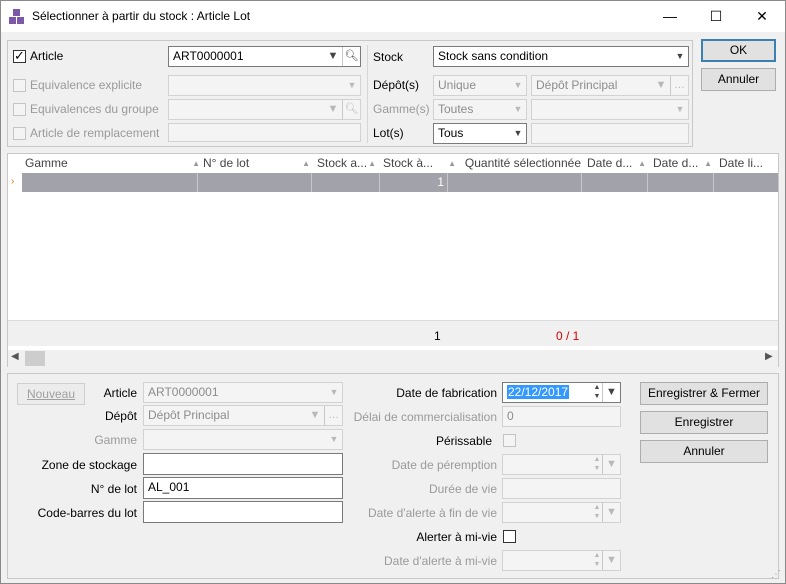 The width and height of the screenshot is (786, 584). What do you see at coordinates (509, 440) in the screenshot?
I see `perissable-checkbox` at bounding box center [509, 440].